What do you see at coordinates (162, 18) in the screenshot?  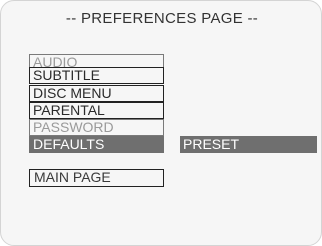 I see `page-title: -- PREFERENCES PAGE --` at bounding box center [162, 18].